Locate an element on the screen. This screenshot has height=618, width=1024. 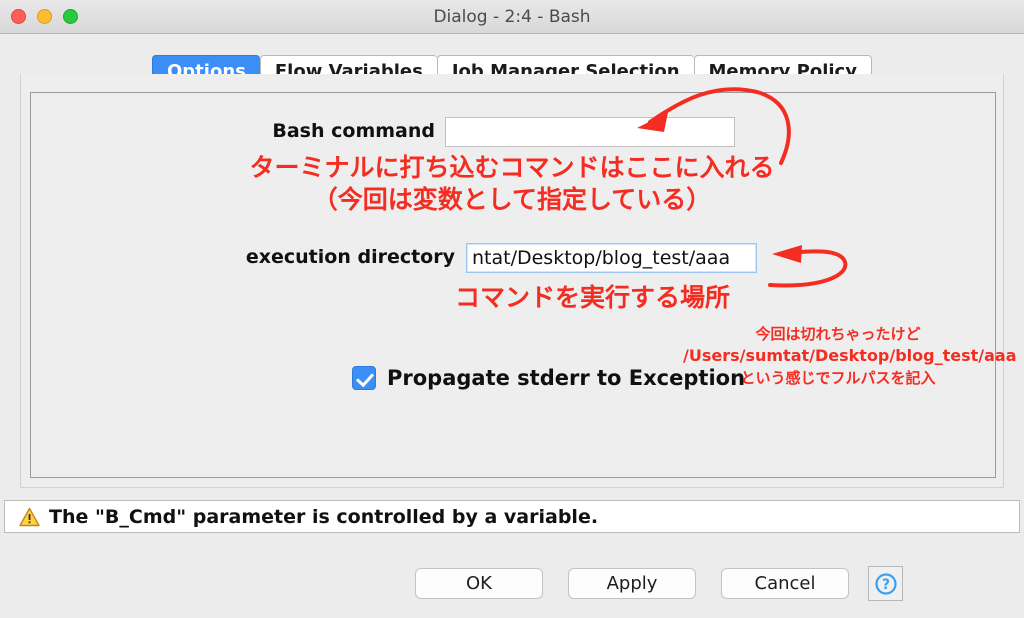
execution-directory-label: execution directory is located at coordinates (350, 257).